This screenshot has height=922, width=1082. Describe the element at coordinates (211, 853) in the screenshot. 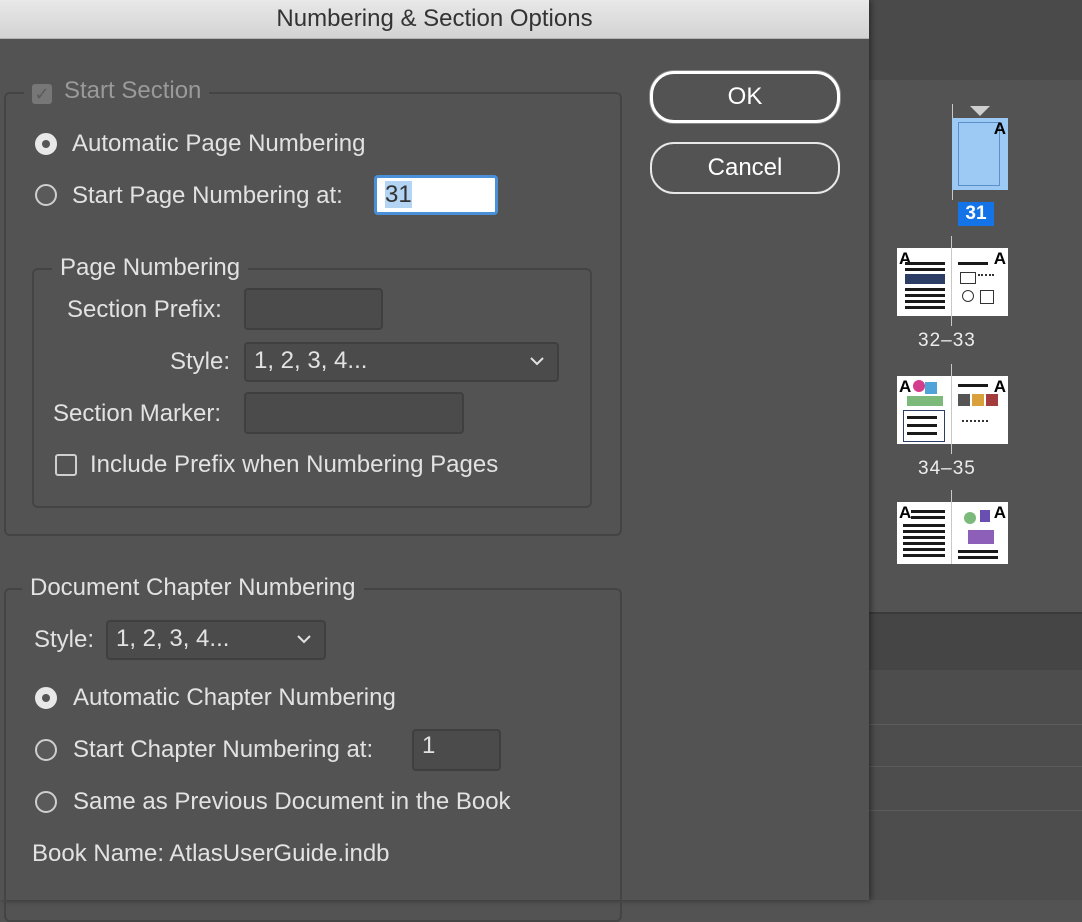

I see `book-name-label: Book Name: AtlasUserGuide.indb` at that location.